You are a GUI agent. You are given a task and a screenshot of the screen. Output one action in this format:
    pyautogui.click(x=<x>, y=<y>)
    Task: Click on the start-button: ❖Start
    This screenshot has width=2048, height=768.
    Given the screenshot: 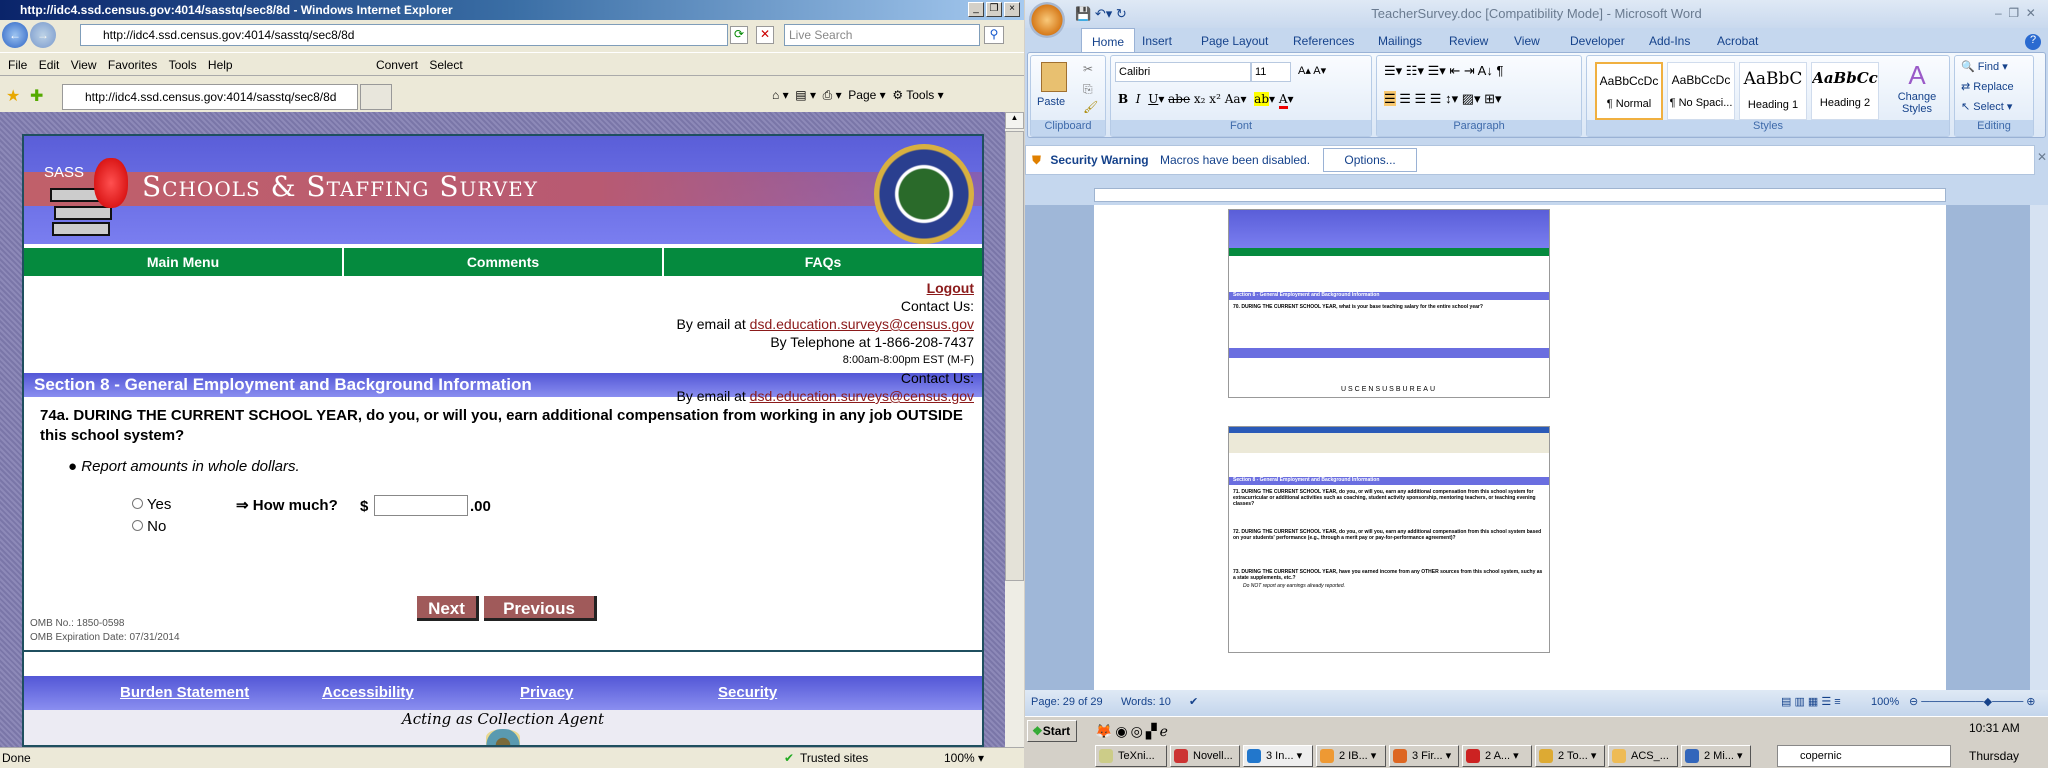 What is the action you would take?
    pyautogui.click(x=1052, y=731)
    